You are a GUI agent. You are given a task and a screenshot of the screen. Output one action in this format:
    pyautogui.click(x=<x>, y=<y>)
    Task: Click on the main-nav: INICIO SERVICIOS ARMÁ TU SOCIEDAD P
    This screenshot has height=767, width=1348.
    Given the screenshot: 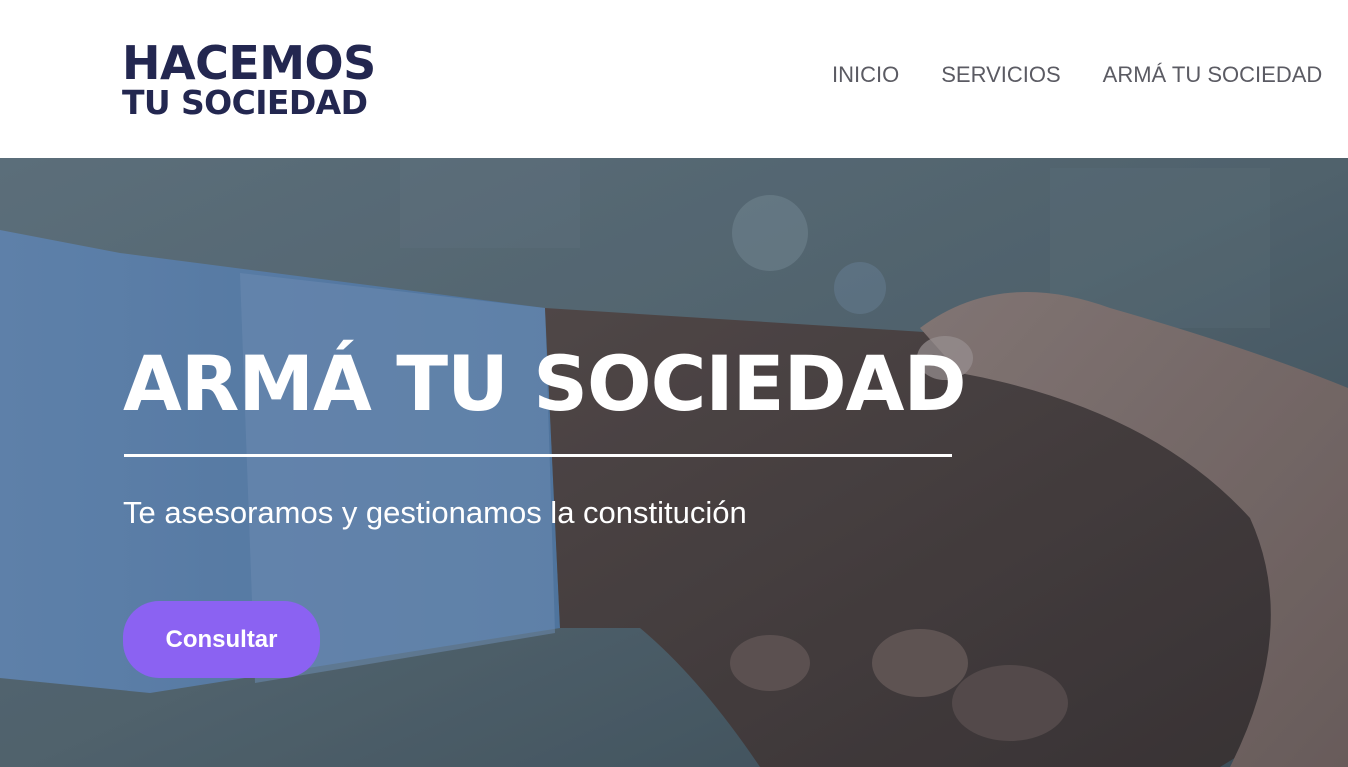 What is the action you would take?
    pyautogui.click(x=1090, y=75)
    